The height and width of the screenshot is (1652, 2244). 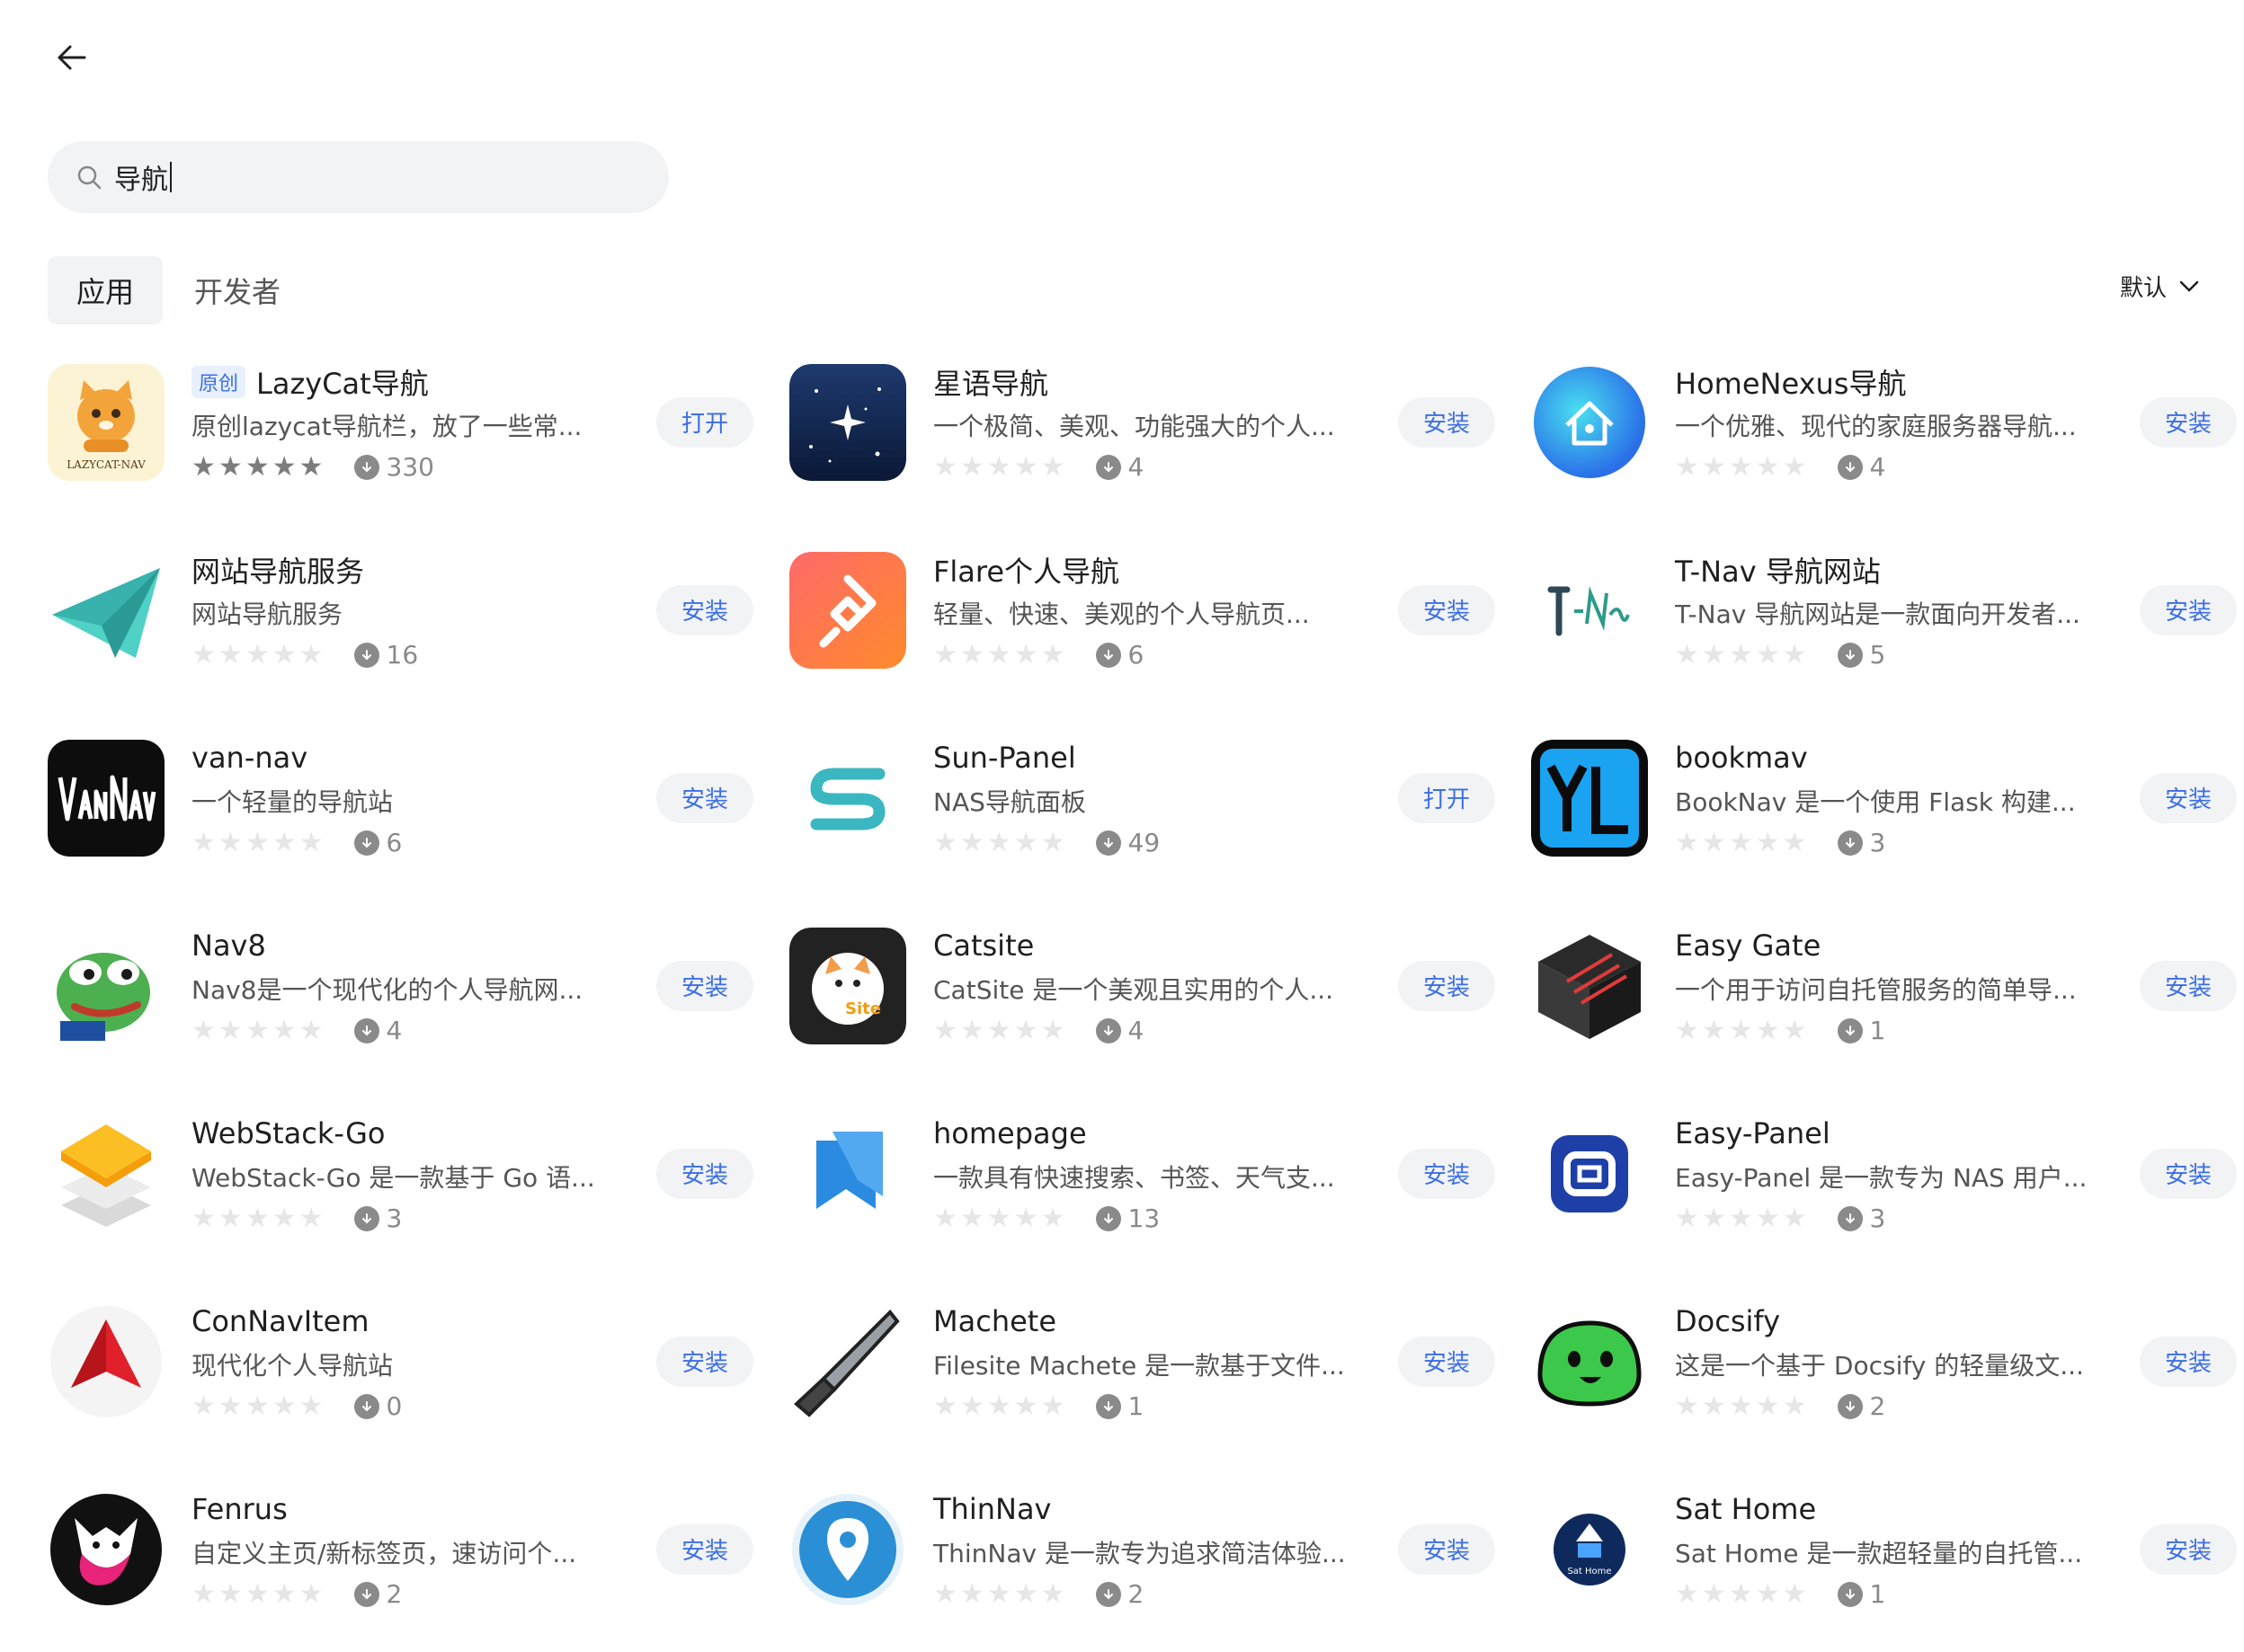 What do you see at coordinates (1142, 1550) in the screenshot?
I see `app-card: ThinNav ThinNav 是一款专为追求简洁体验... ★ ★ ★ ★ ★ 2 安装` at bounding box center [1142, 1550].